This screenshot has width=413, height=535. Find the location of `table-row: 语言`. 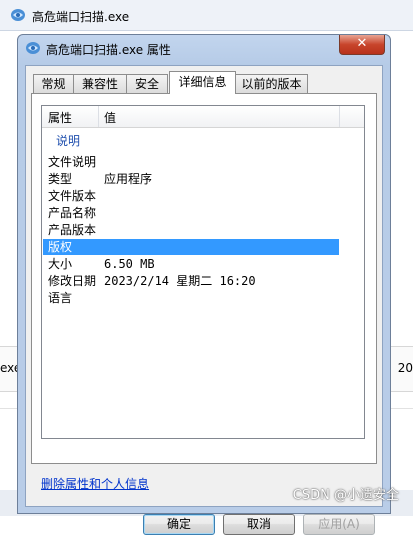

table-row: 语言 is located at coordinates (191, 298).